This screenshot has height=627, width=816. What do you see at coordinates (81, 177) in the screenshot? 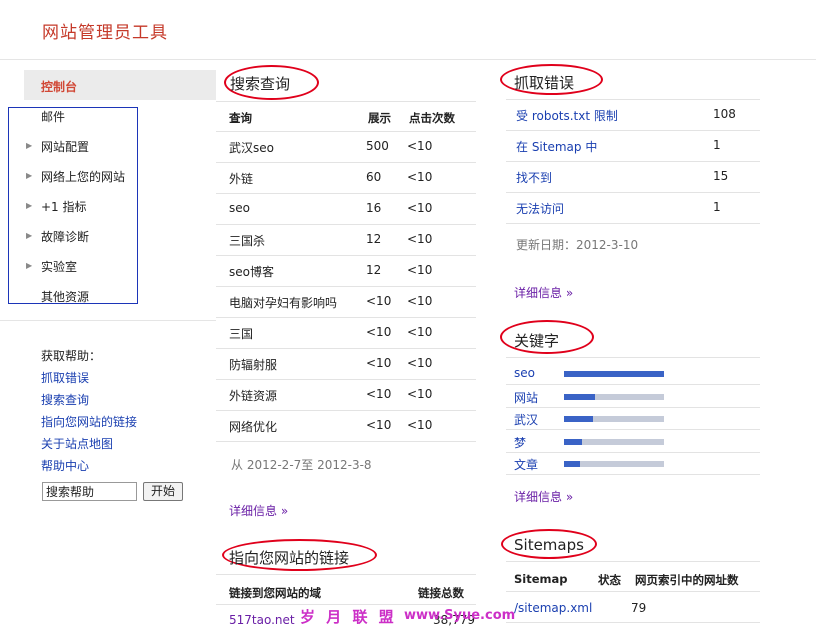
I see `sidebar-item-site-on-web: ▶ 网络上您的网站` at bounding box center [81, 177].